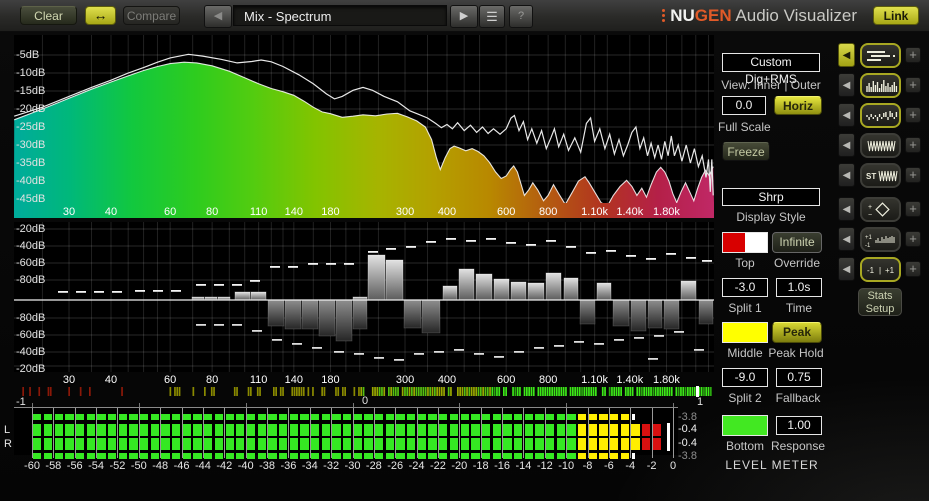 The image size is (929, 501). I want to click on preset-next-icon: ▶, so click(464, 16).